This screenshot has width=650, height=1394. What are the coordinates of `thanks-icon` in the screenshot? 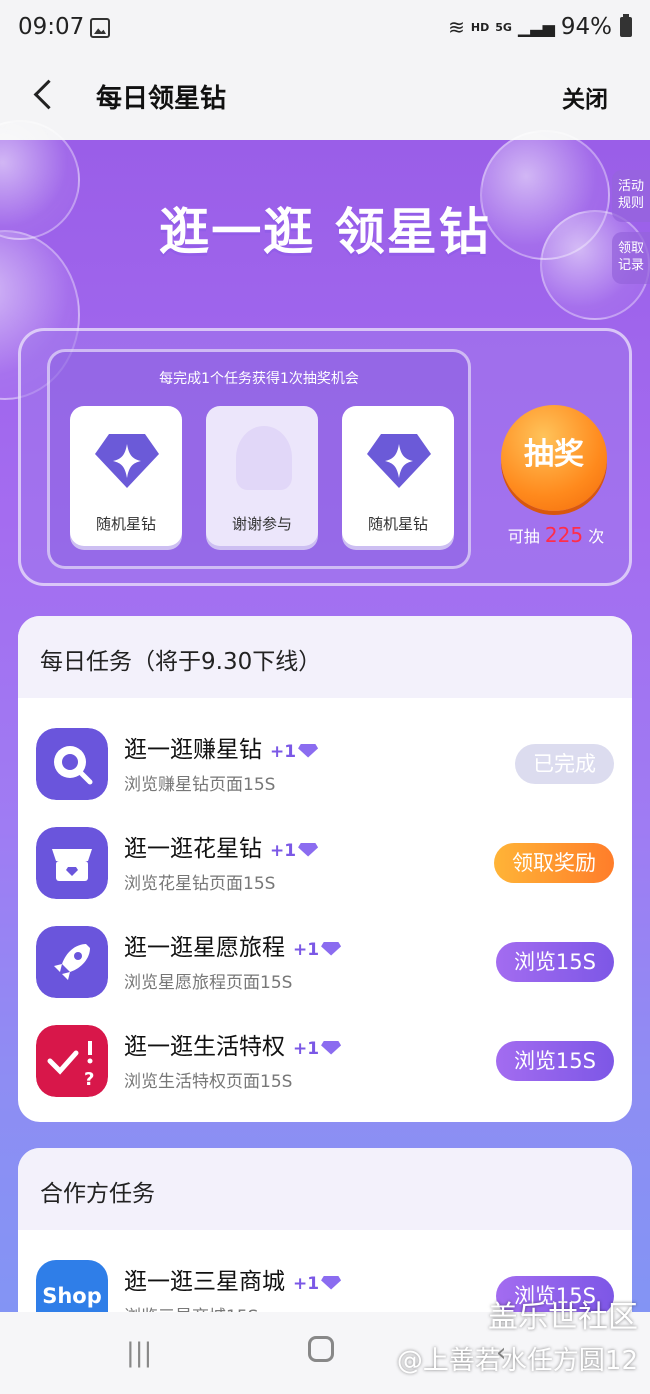 It's located at (264, 458).